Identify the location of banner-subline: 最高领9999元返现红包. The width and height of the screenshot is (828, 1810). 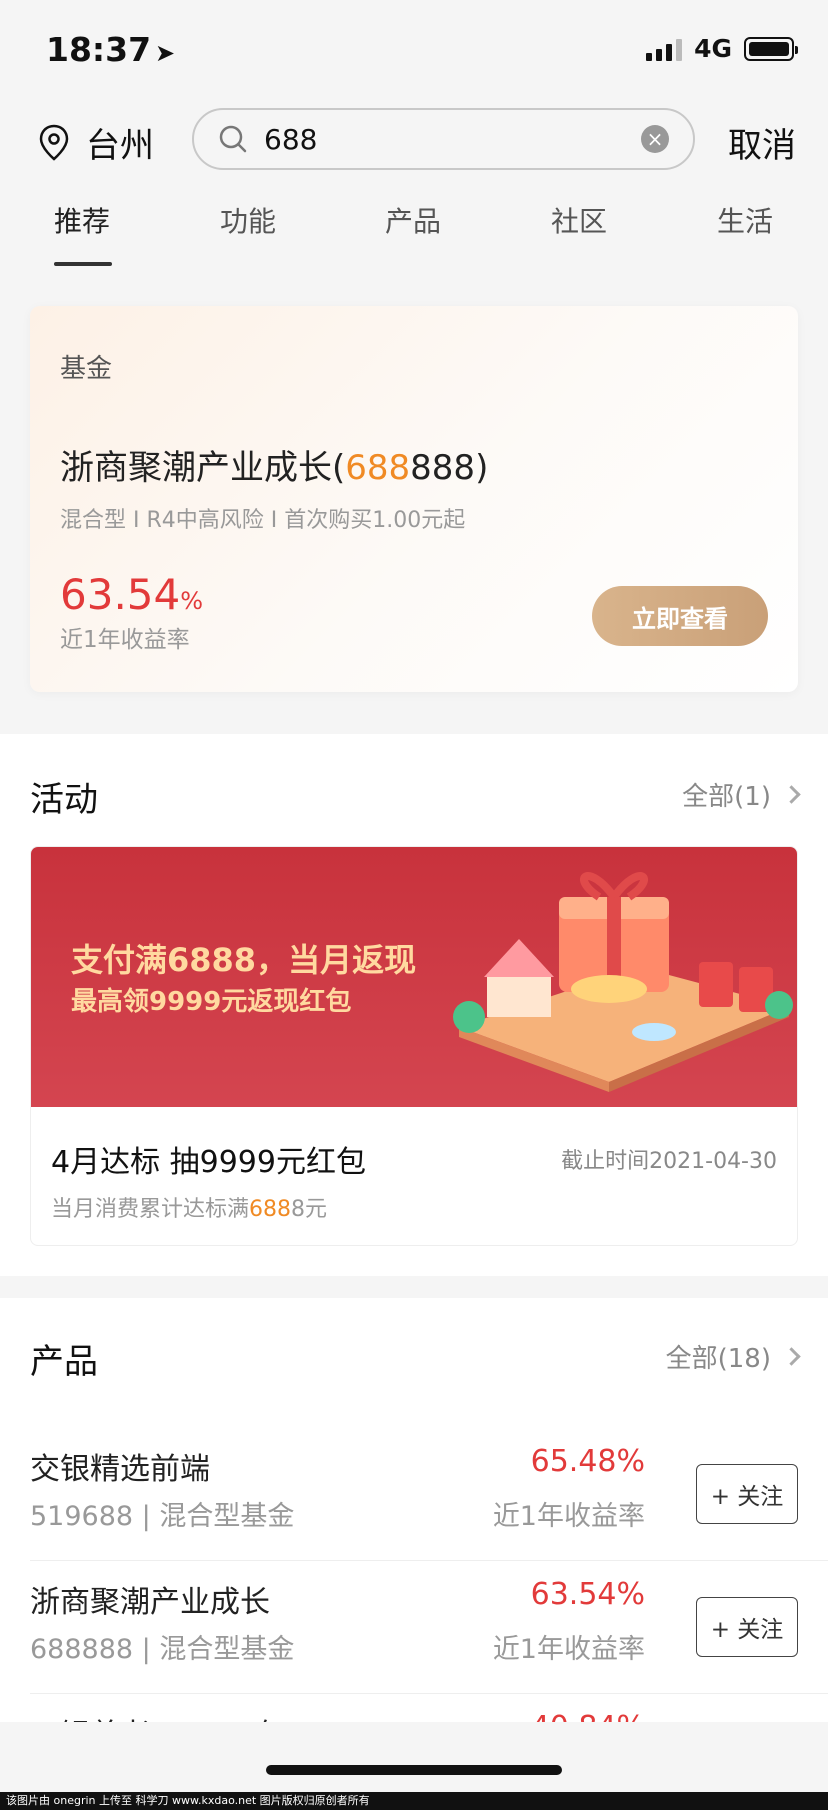
(211, 1002).